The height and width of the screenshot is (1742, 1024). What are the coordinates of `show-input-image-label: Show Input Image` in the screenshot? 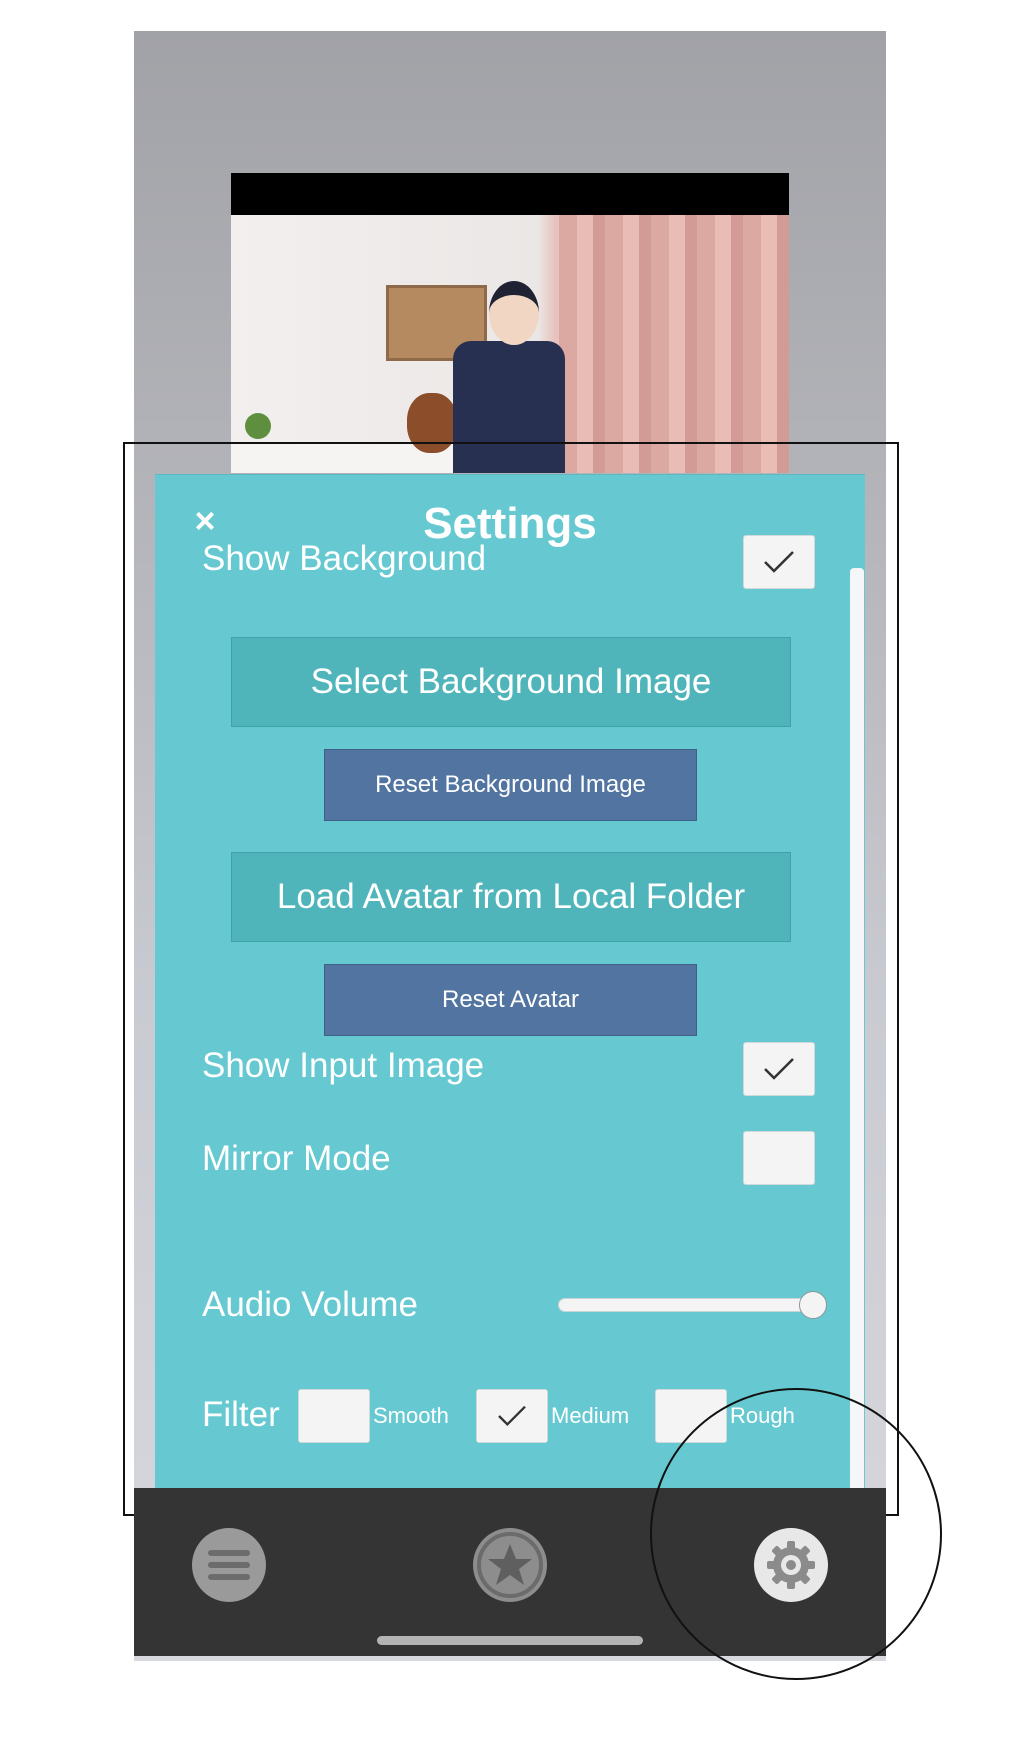 It's located at (343, 1065).